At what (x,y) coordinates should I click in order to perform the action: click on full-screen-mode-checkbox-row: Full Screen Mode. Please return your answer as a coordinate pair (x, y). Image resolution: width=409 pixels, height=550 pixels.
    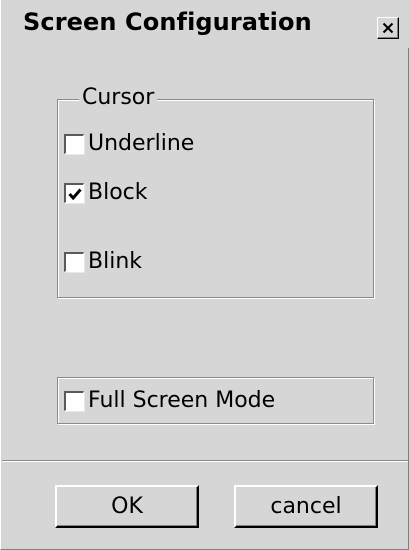
    Looking at the image, I should click on (169, 401).